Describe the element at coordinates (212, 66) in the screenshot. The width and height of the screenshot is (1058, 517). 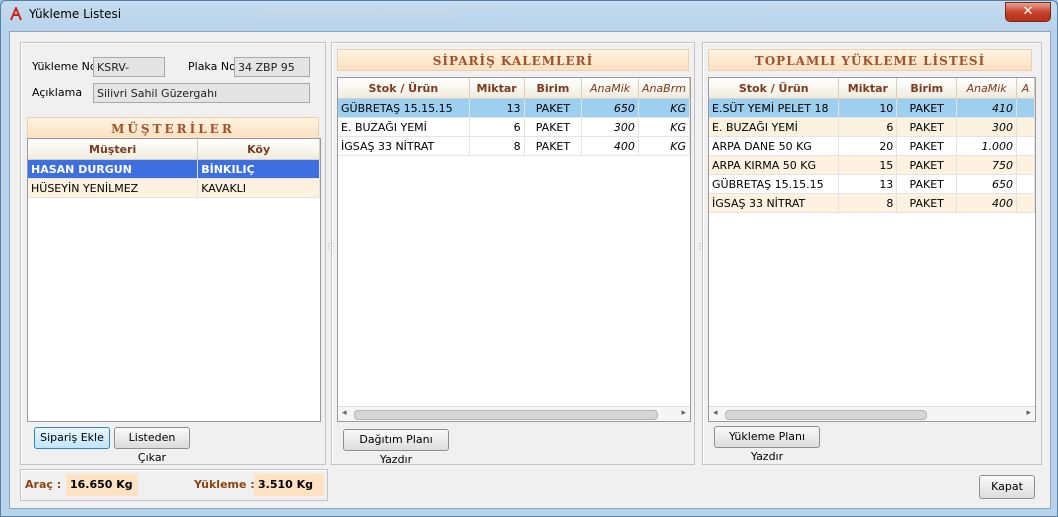
I see `plaka-no-label: Plaka No` at that location.